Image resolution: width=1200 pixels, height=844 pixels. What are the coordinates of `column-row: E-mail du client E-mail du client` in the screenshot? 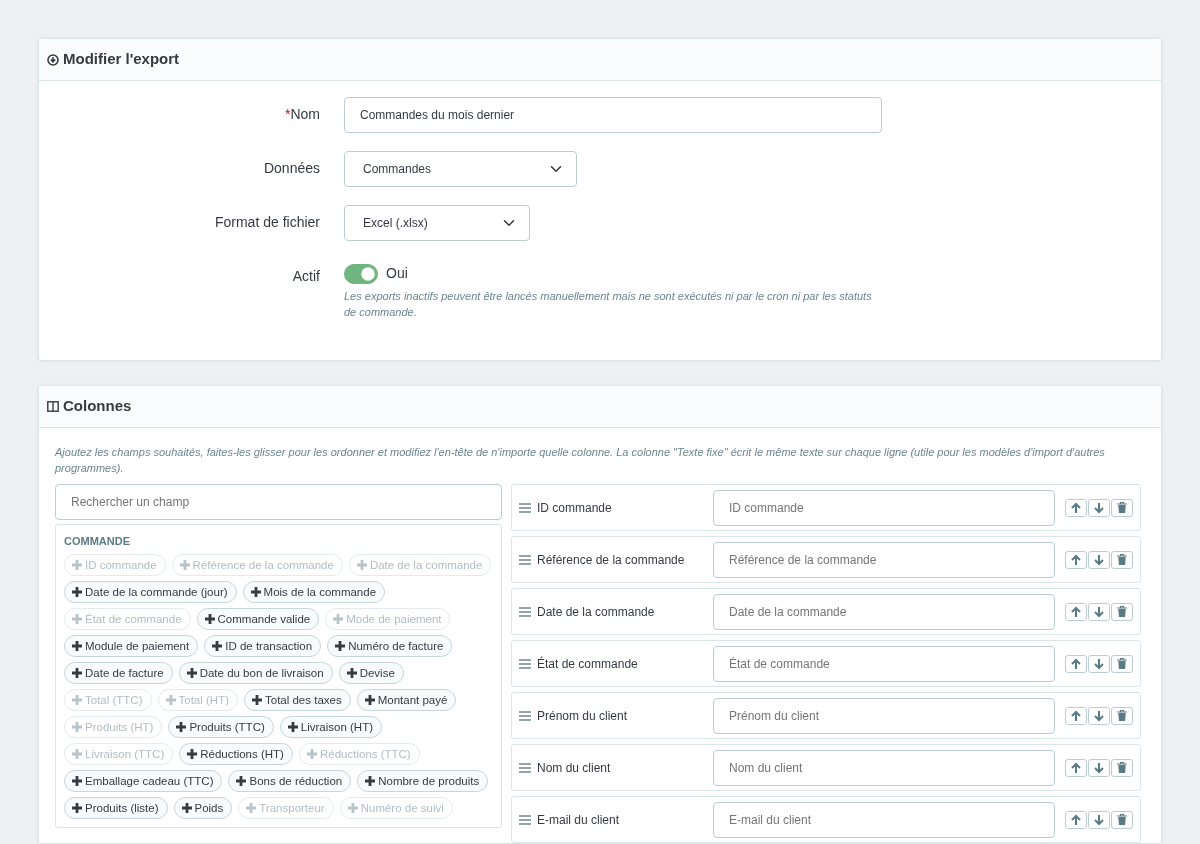 It's located at (826, 819).